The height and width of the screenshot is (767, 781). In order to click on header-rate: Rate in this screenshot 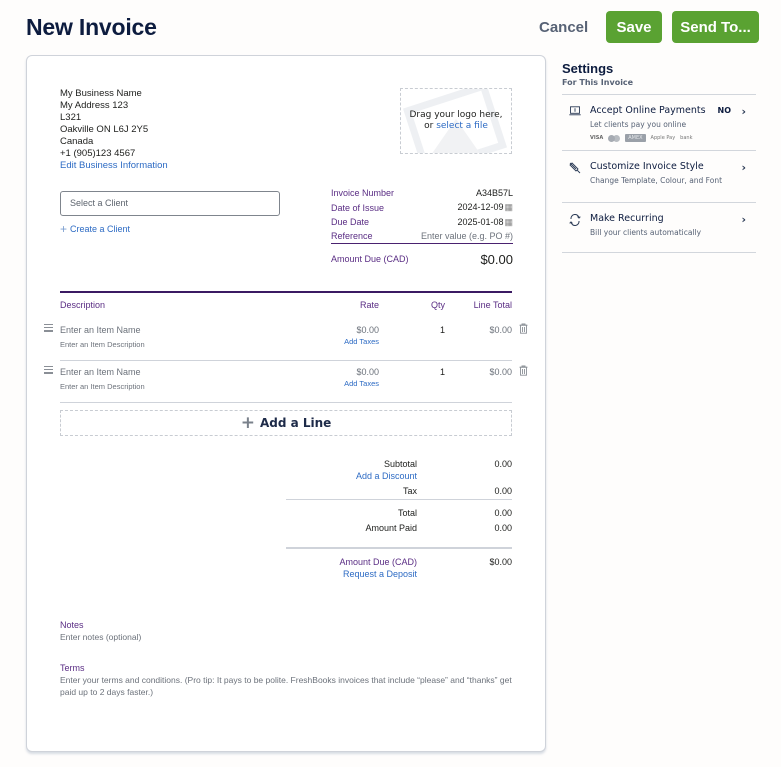, I will do `click(369, 305)`.